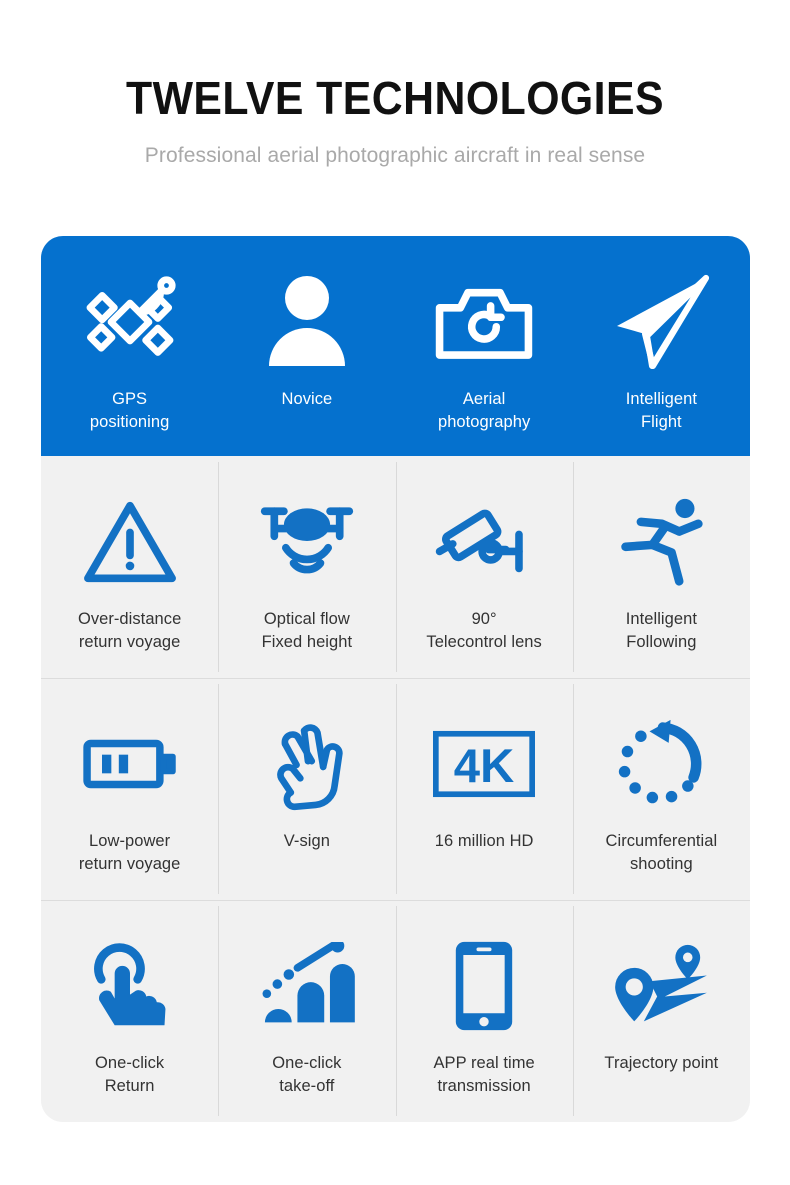 The width and height of the screenshot is (790, 1185). What do you see at coordinates (484, 322) in the screenshot?
I see `camera-icon` at bounding box center [484, 322].